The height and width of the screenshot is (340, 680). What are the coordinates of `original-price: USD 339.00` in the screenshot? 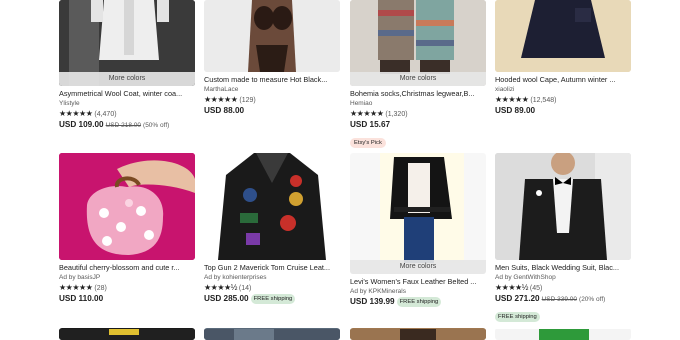 It's located at (559, 299).